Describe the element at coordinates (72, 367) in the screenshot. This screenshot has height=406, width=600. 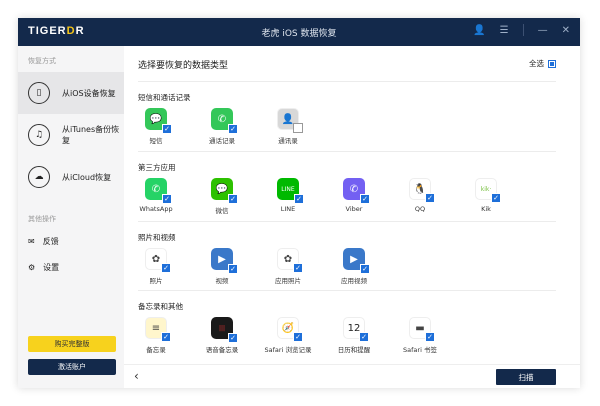
I see `activate-button: 激活账户` at that location.